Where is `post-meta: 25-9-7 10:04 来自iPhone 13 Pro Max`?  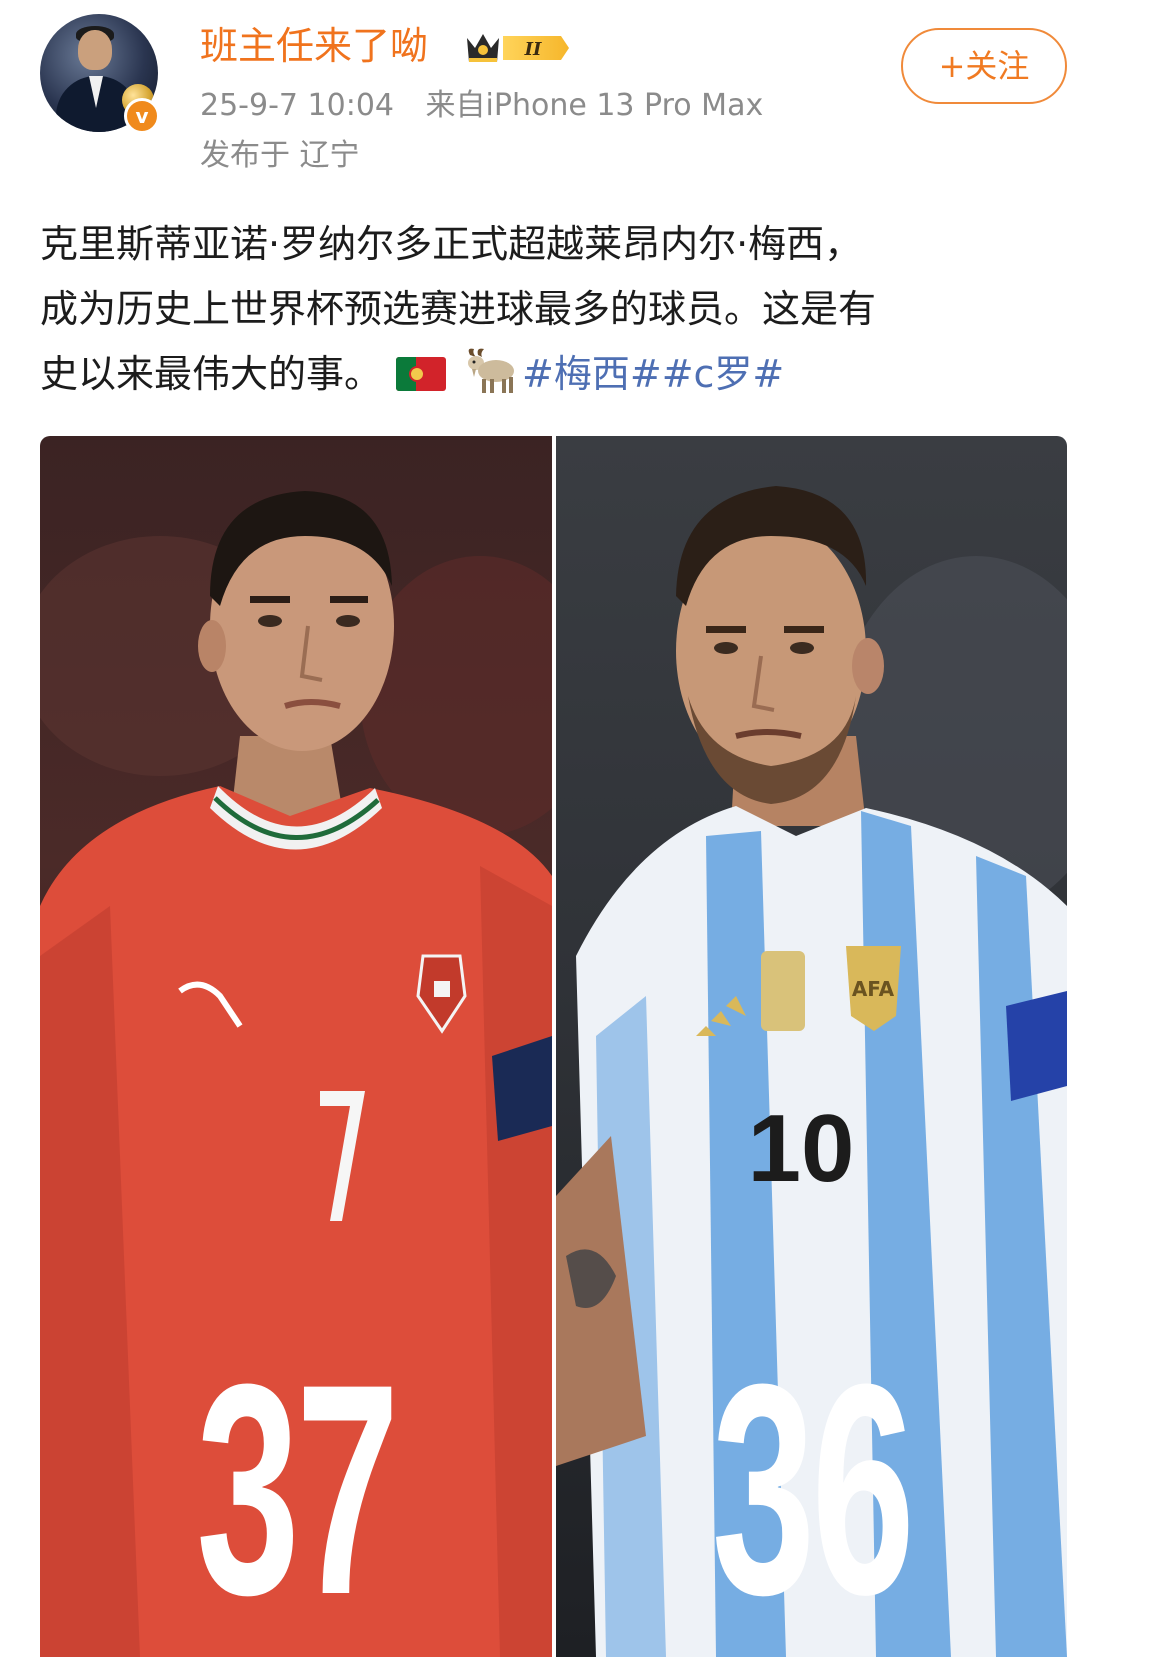
post-meta: 25-9-7 10:04 来自iPhone 13 Pro Max is located at coordinates (492, 106).